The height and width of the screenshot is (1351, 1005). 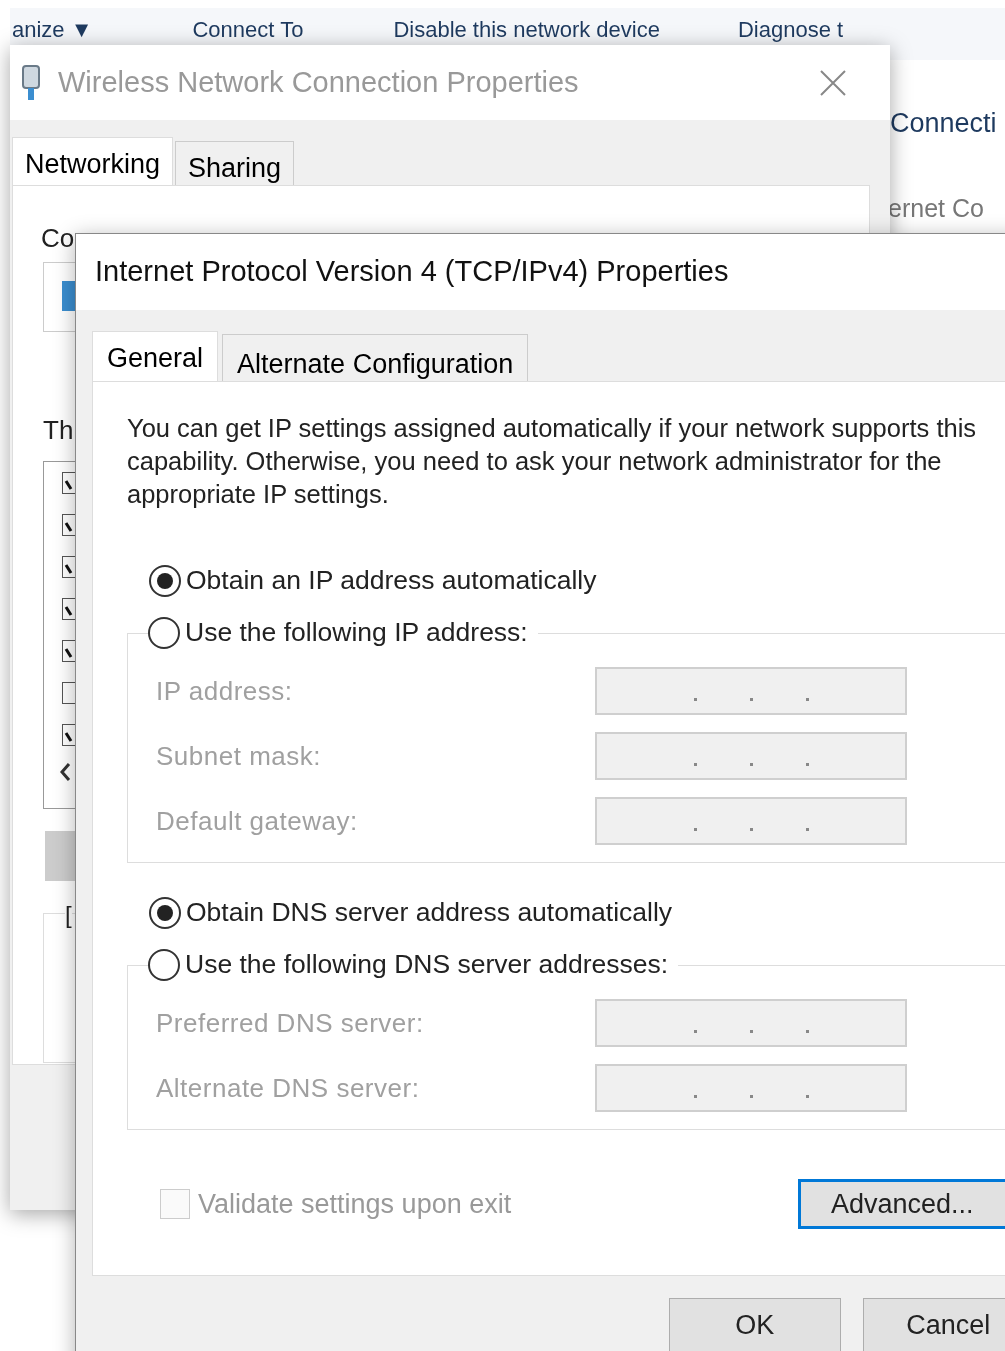 What do you see at coordinates (755, 1324) in the screenshot?
I see `dialog-button: OK` at bounding box center [755, 1324].